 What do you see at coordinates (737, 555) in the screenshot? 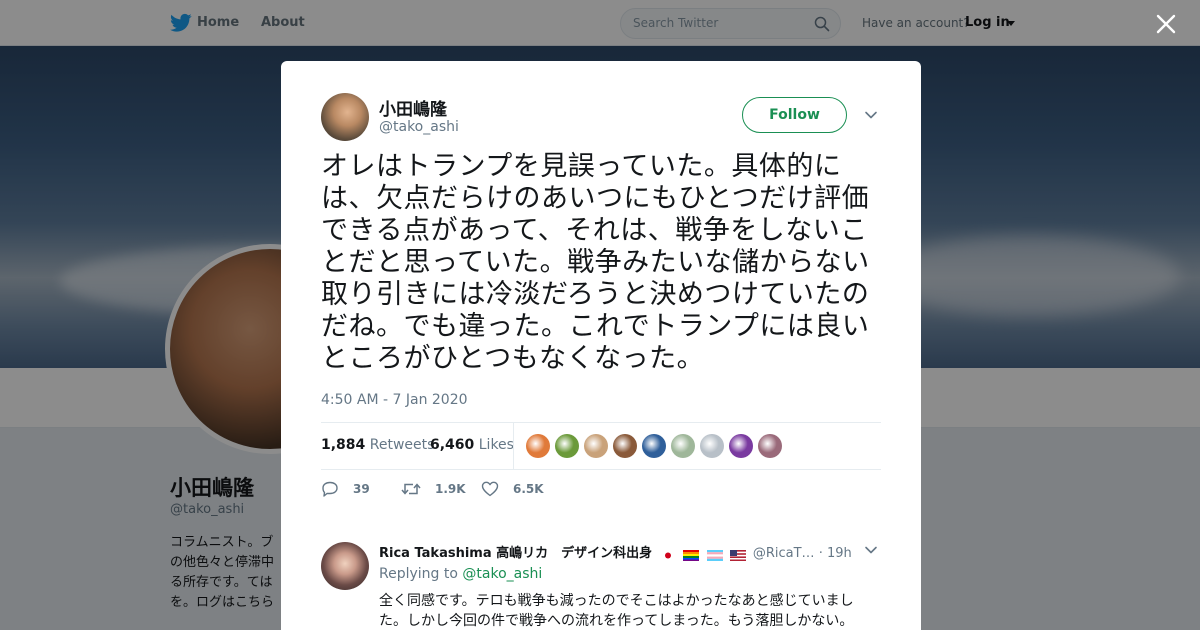
I see `usa-flag-icon` at bounding box center [737, 555].